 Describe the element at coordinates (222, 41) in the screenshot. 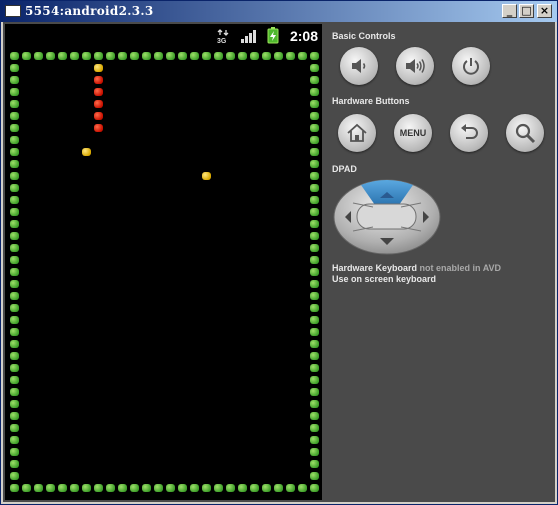

I see `network-type-label: 3G` at that location.